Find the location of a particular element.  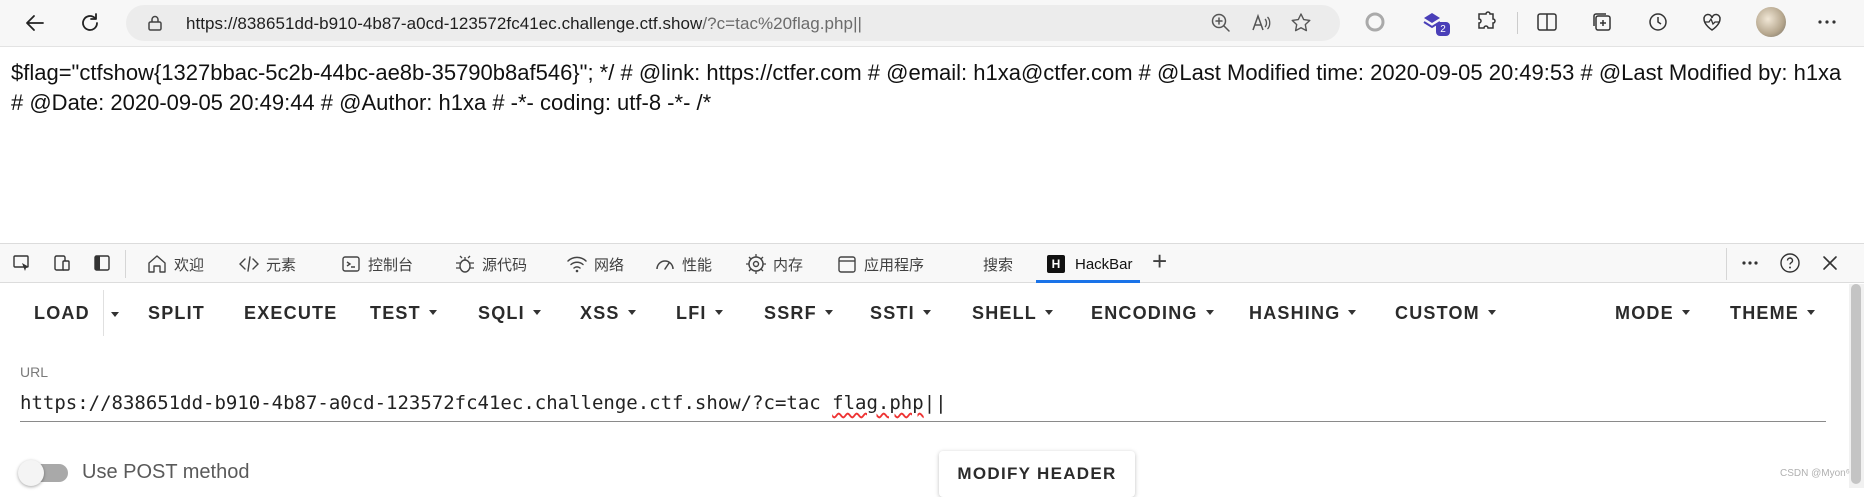

mode-menu: MODE is located at coordinates (1652, 313).